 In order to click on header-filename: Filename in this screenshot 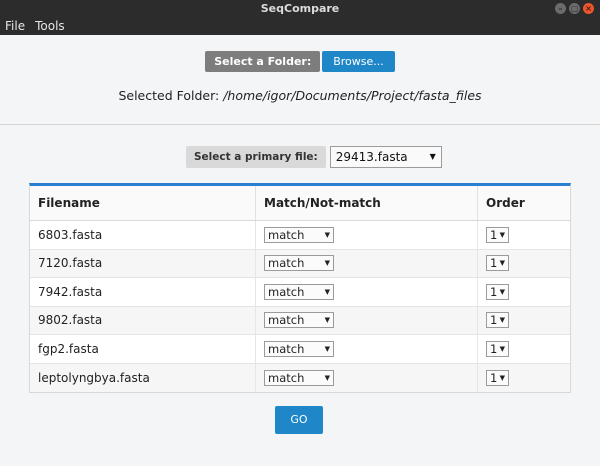, I will do `click(143, 203)`.